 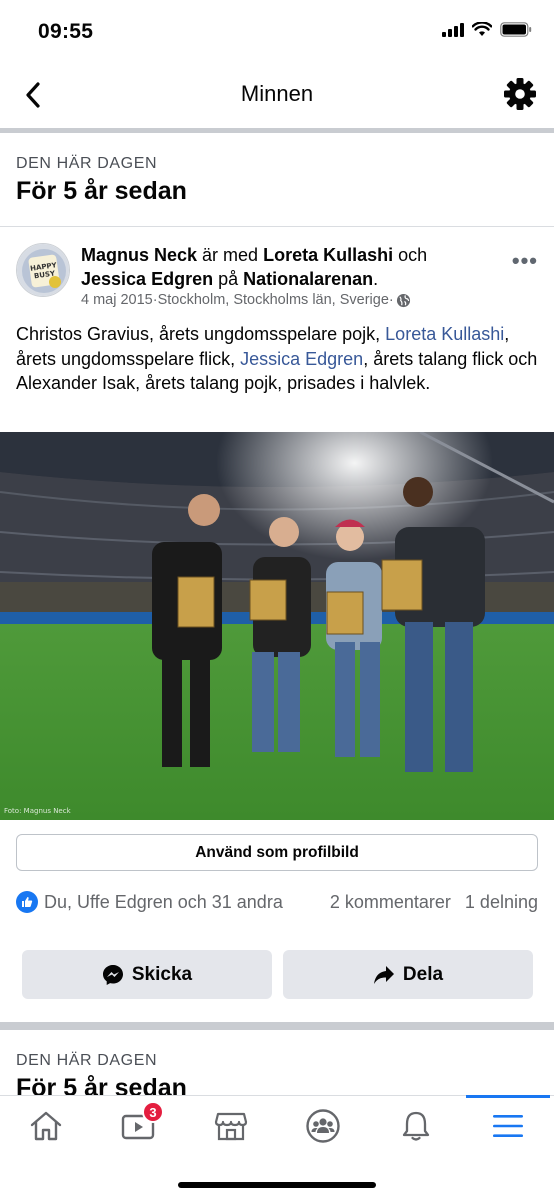 I want to click on status-bar: 09:55, so click(x=277, y=31).